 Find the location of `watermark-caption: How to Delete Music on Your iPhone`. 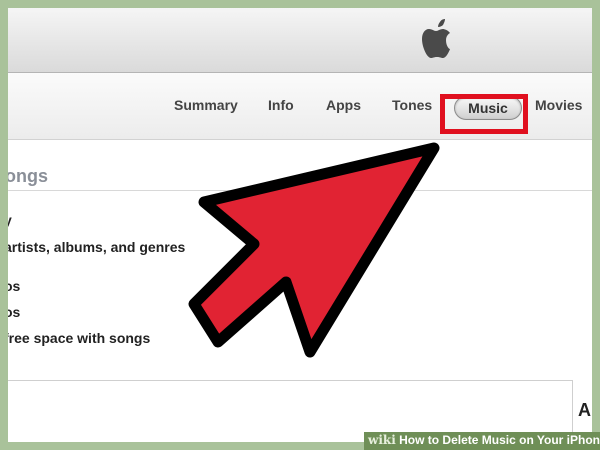

watermark-caption: How to Delete Music on Your iPhone is located at coordinates (499, 440).